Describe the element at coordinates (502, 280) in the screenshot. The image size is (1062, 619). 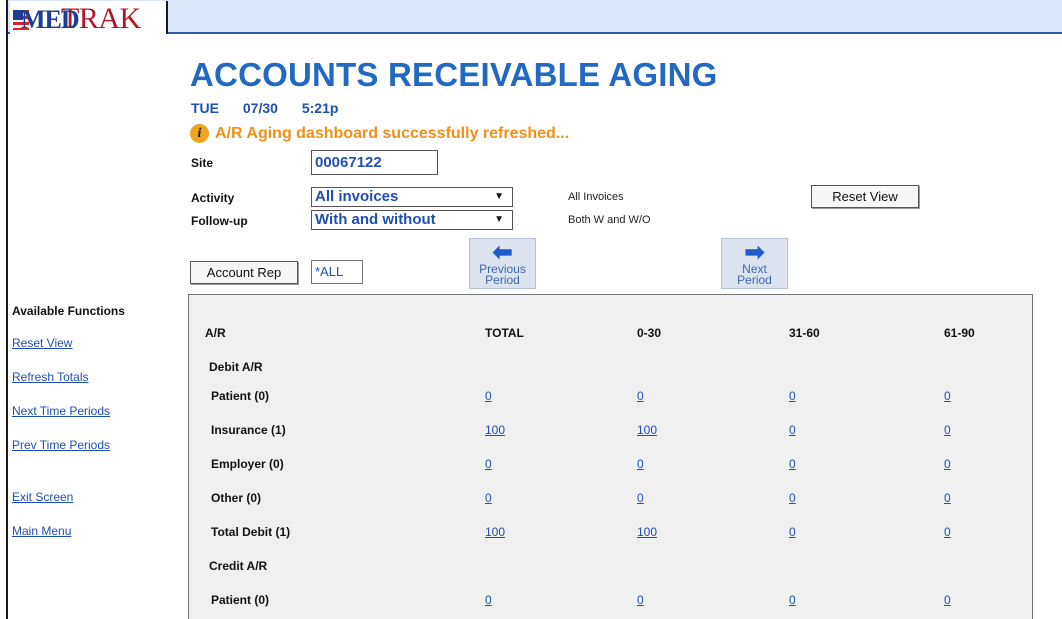
I see `previous-period-label-2: Period` at that location.